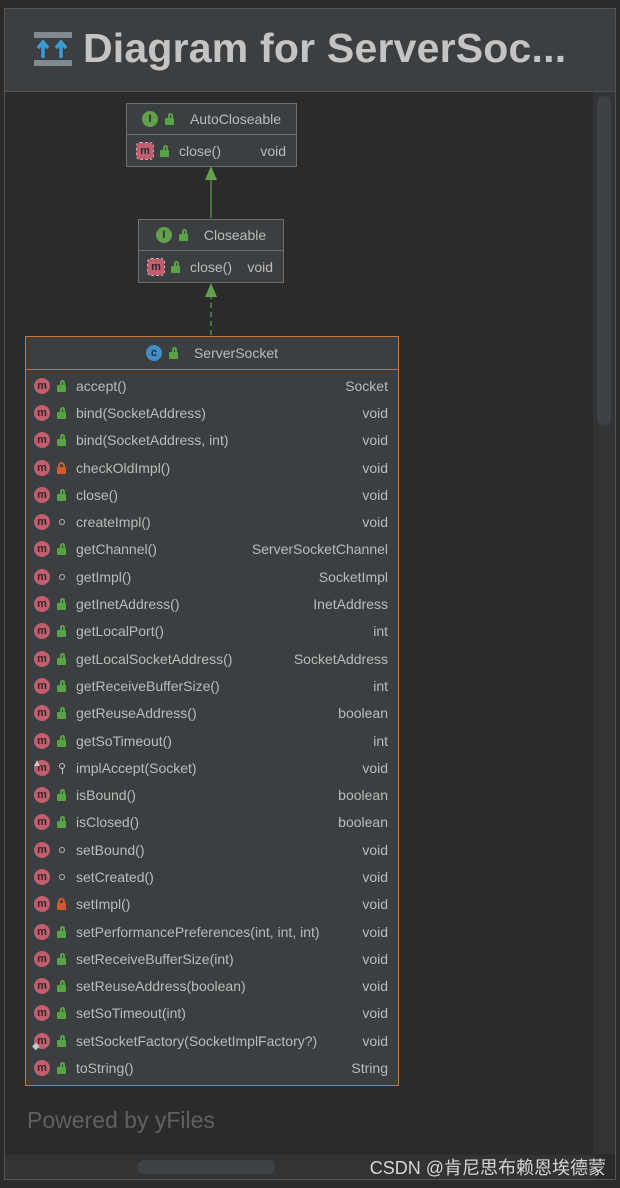  Describe the element at coordinates (155, 958) in the screenshot. I see `method-name: setReceiveBufferSize(int)` at that location.